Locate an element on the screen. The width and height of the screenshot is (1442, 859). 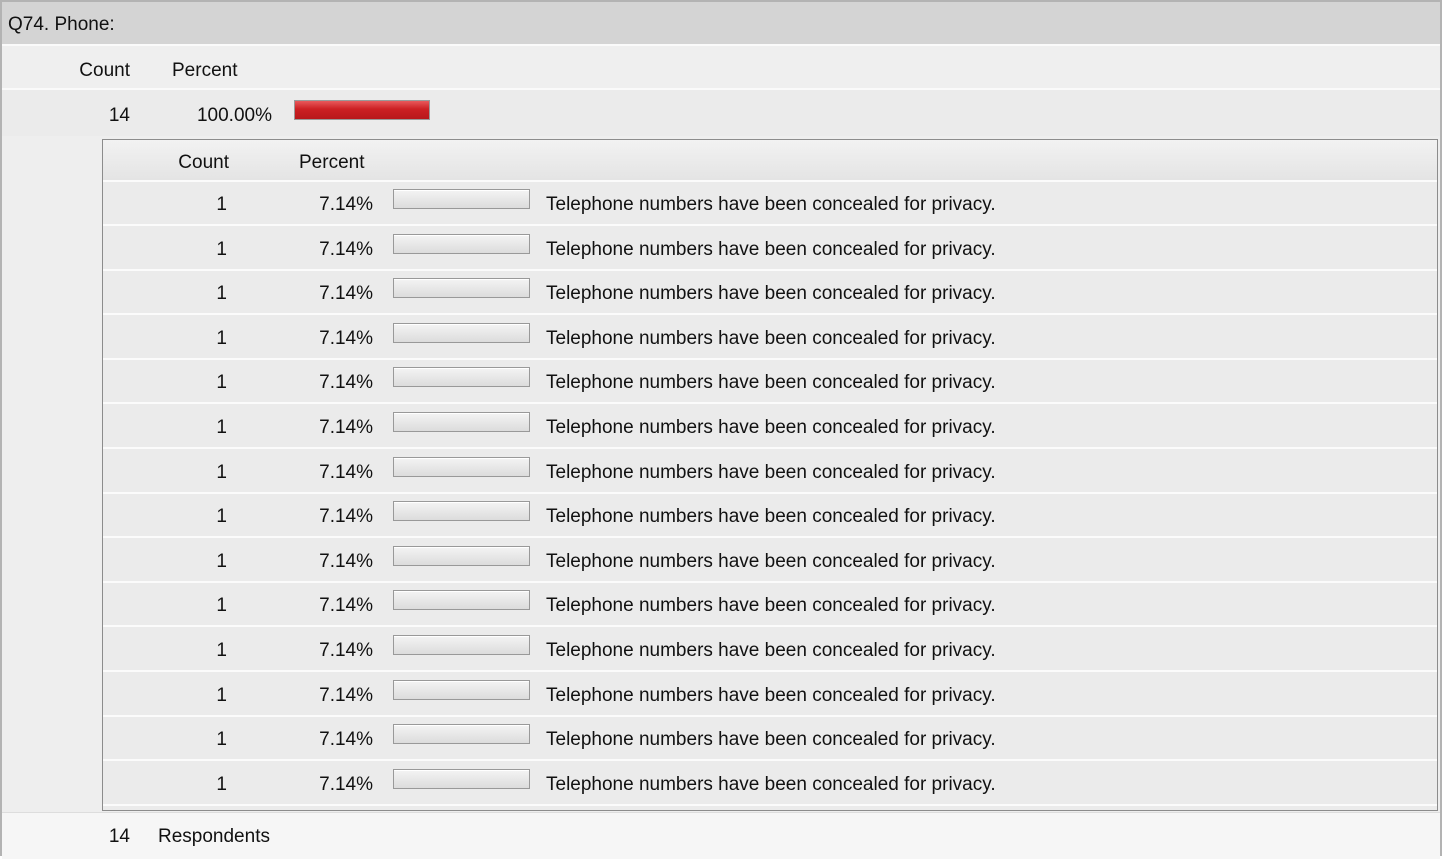
summary-row: 14 100.00% is located at coordinates (721, 113).